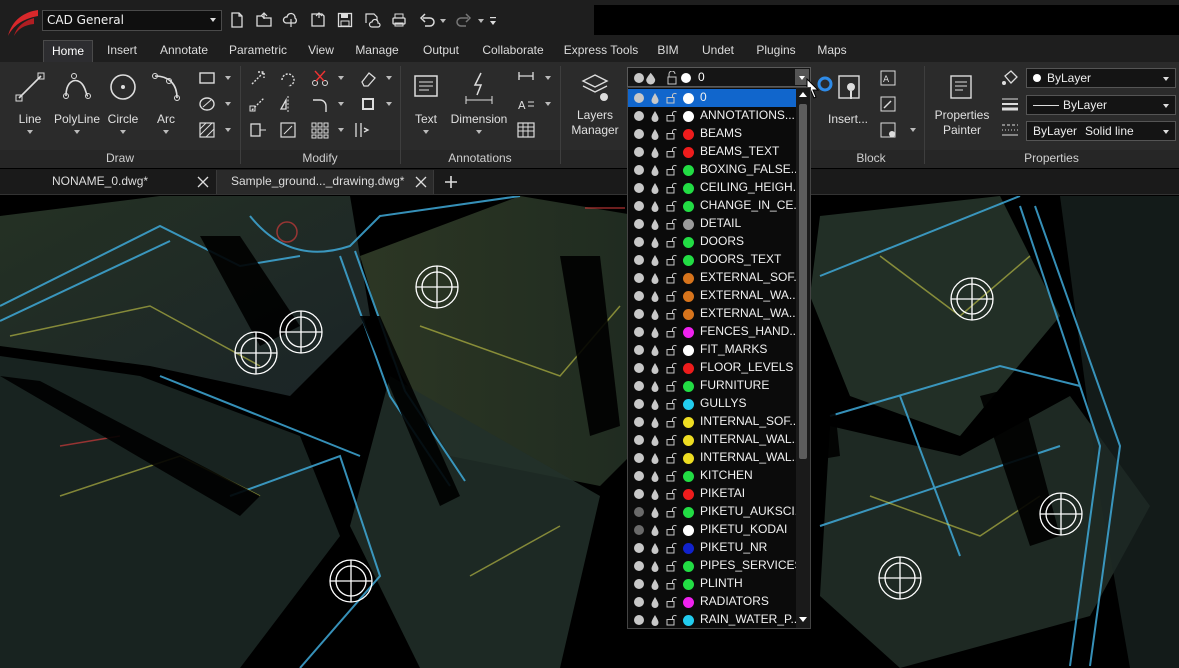 The height and width of the screenshot is (668, 1179). Describe the element at coordinates (258, 51) in the screenshot. I see `tab-parametric: Parametric` at that location.